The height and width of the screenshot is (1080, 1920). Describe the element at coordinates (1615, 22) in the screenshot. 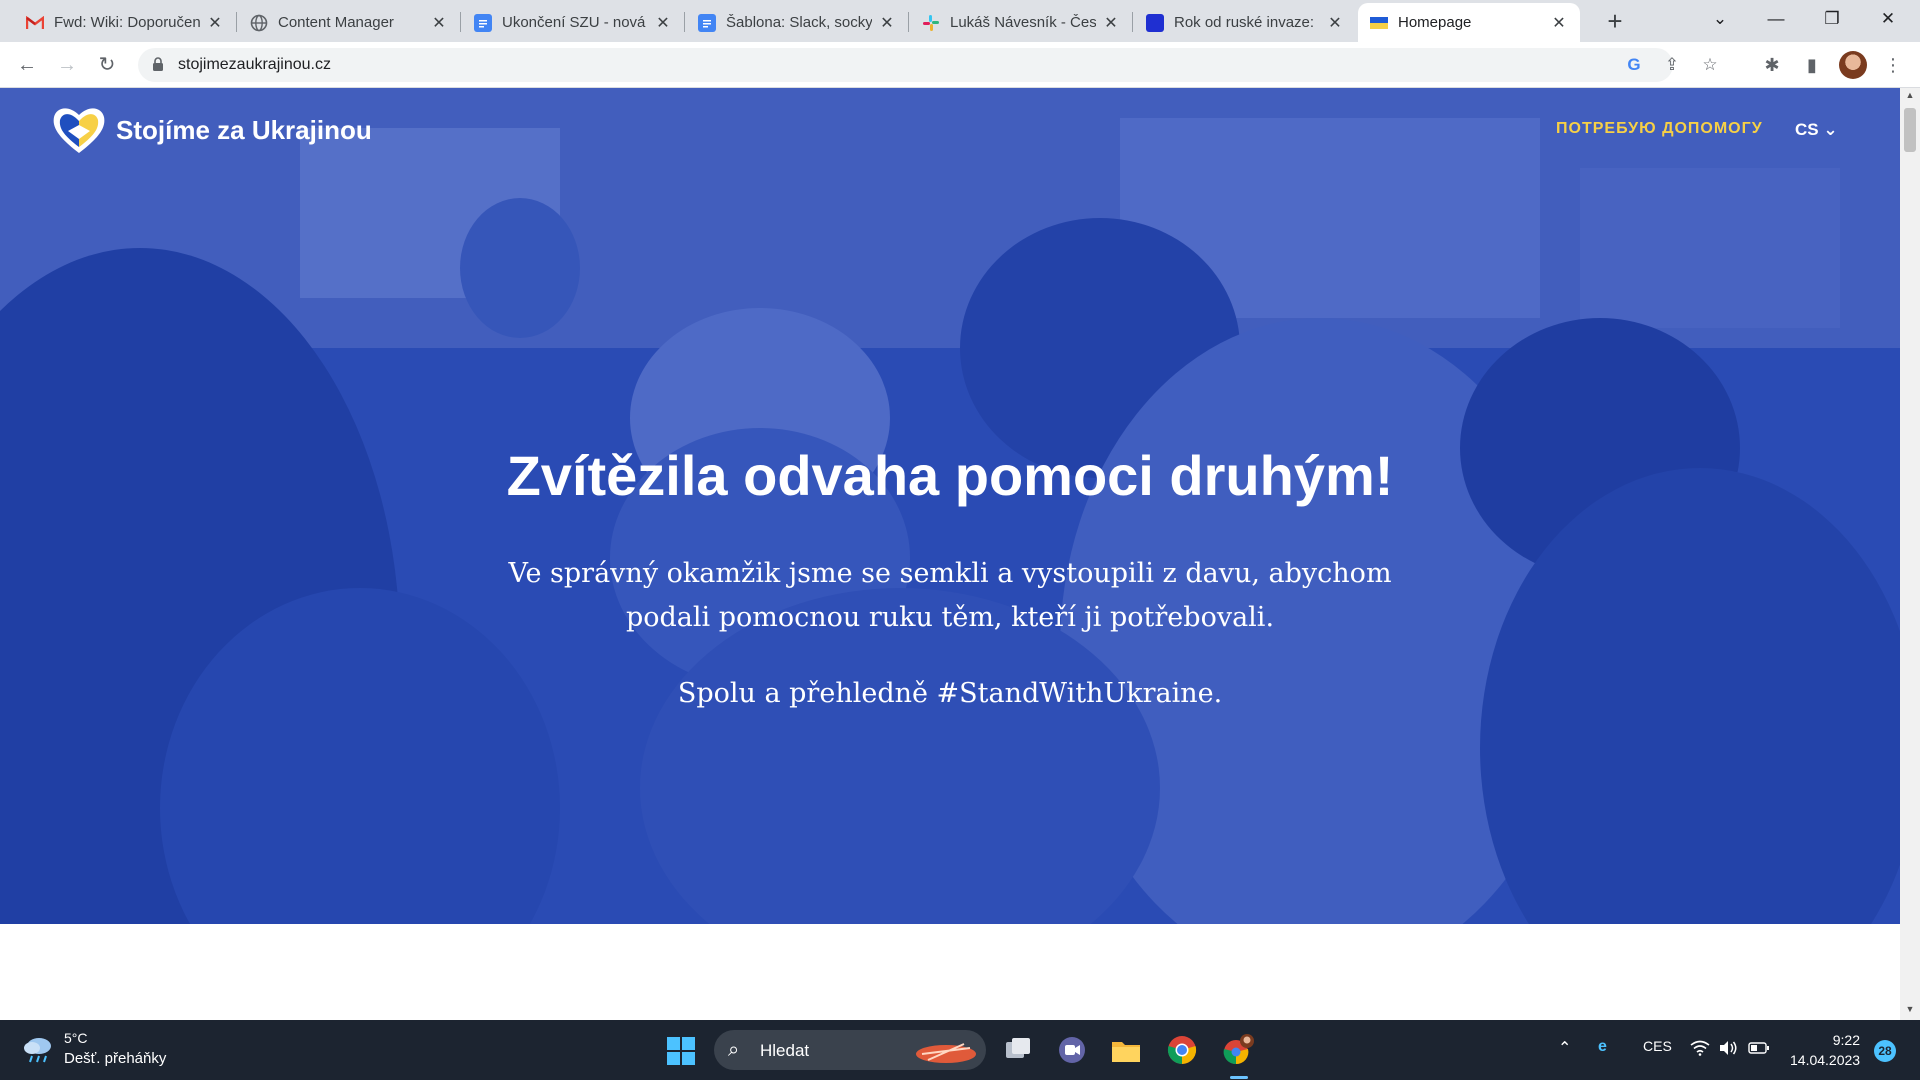

I see `new-tab-button: +` at that location.